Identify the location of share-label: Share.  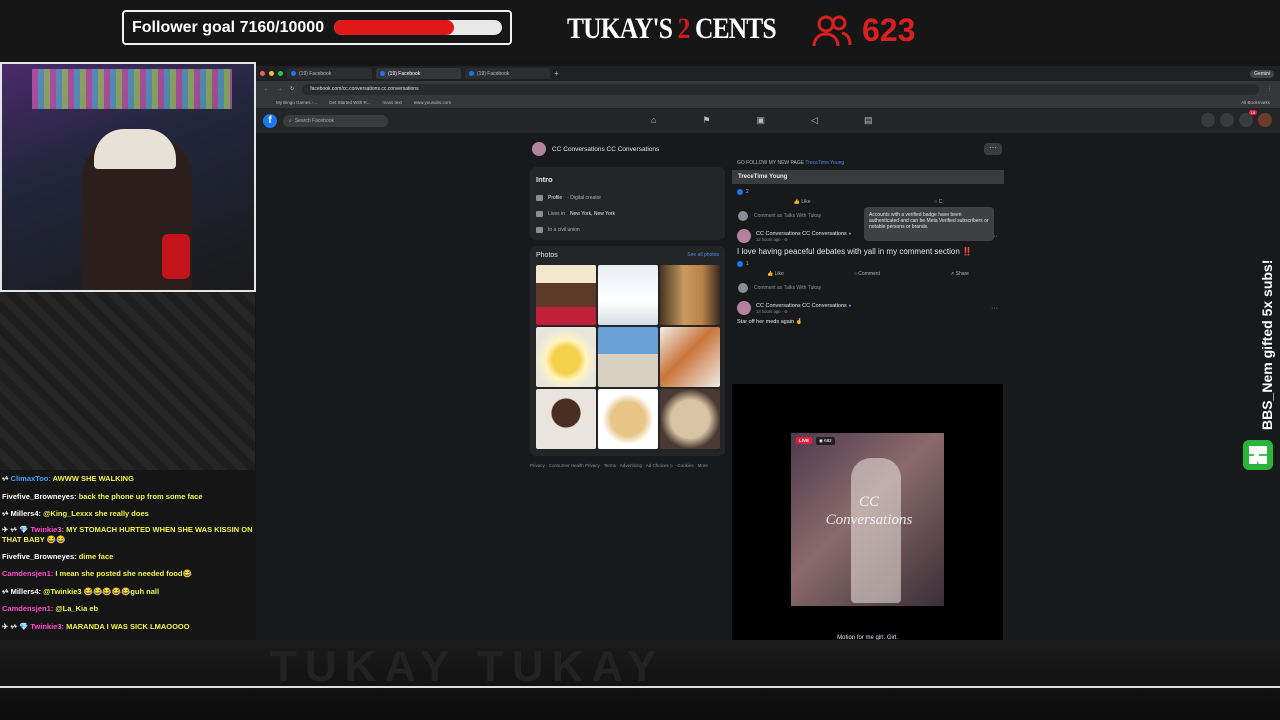
(962, 274).